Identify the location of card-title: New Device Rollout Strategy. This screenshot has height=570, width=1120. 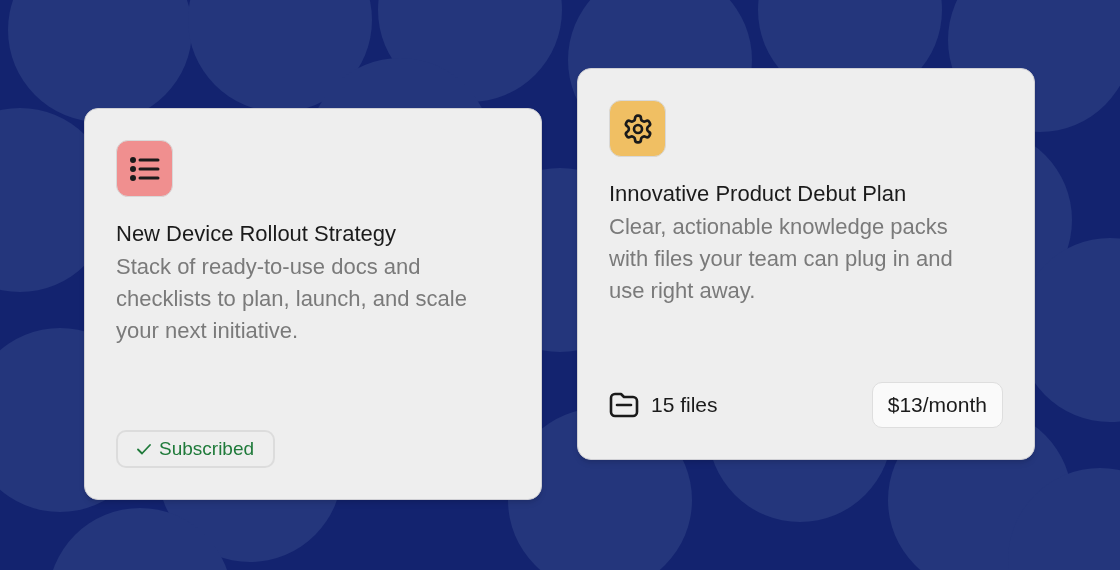
(256, 234).